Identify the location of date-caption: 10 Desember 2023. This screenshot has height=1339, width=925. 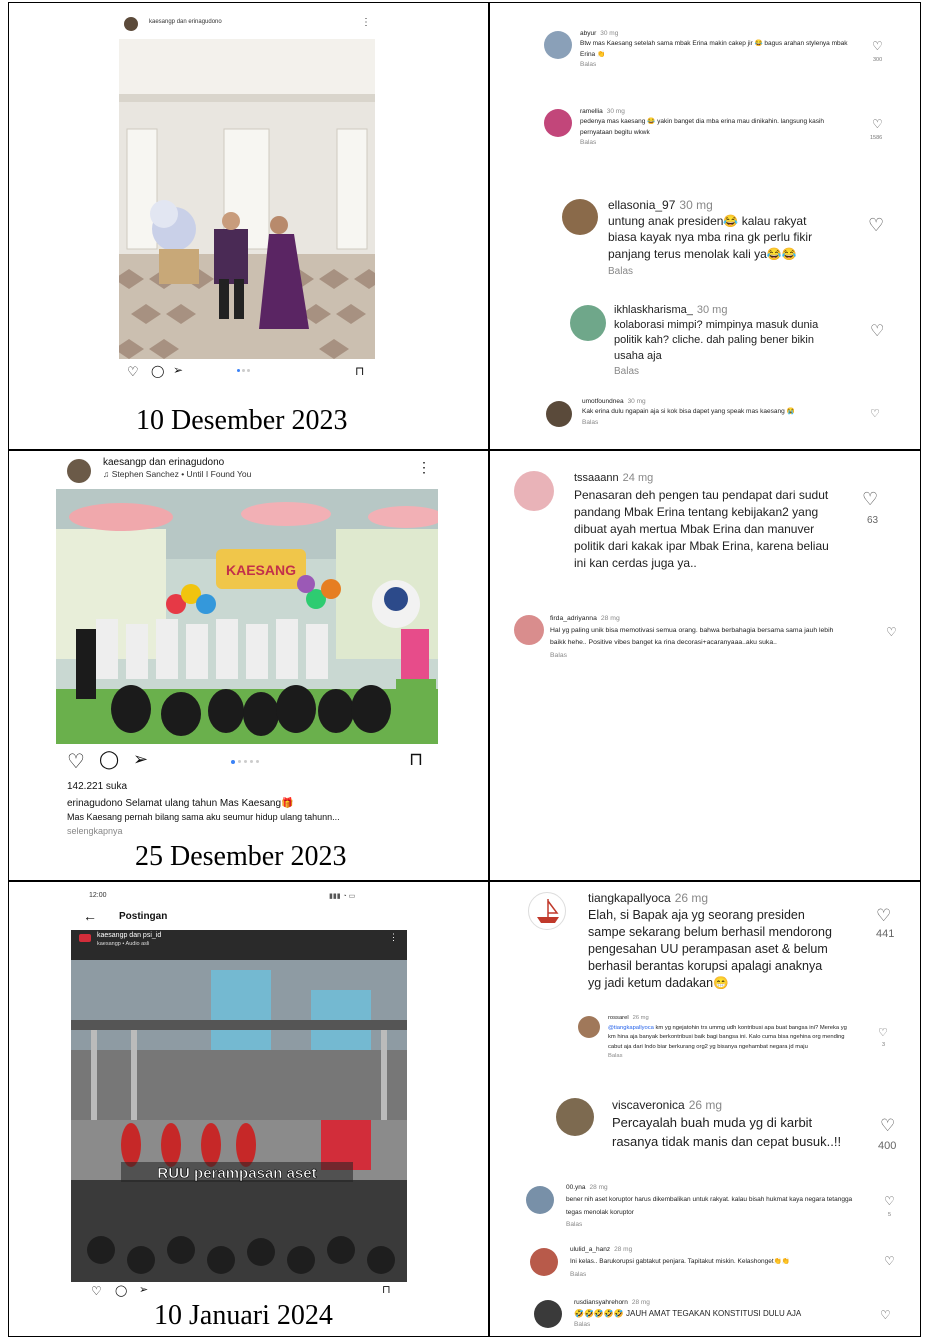
(242, 420).